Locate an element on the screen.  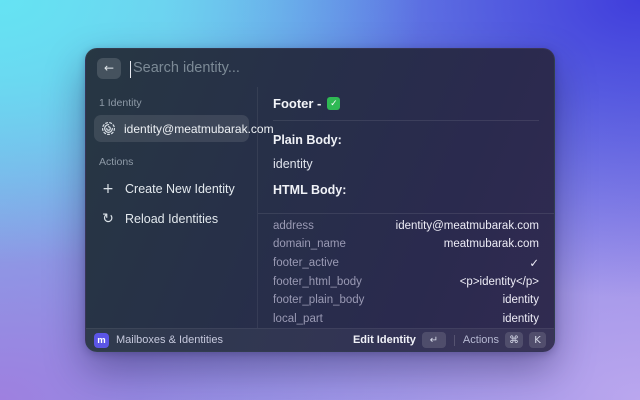
search-bar: ← is located at coordinates (320, 68).